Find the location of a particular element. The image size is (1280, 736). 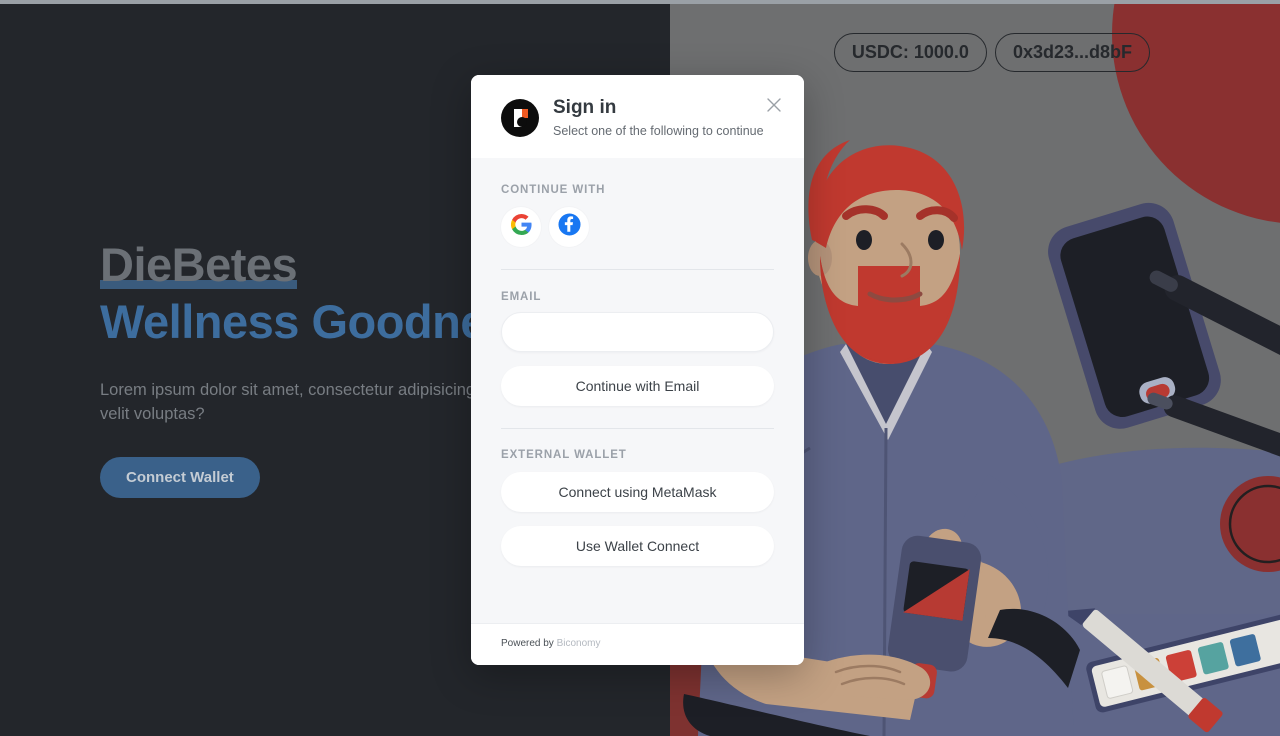

social-login-group is located at coordinates (637, 226).